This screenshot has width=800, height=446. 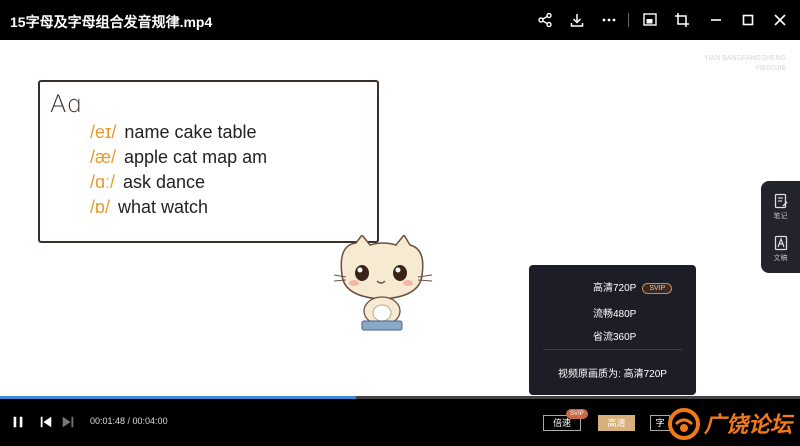 I want to click on board-title: Aɑ, so click(x=66, y=104).